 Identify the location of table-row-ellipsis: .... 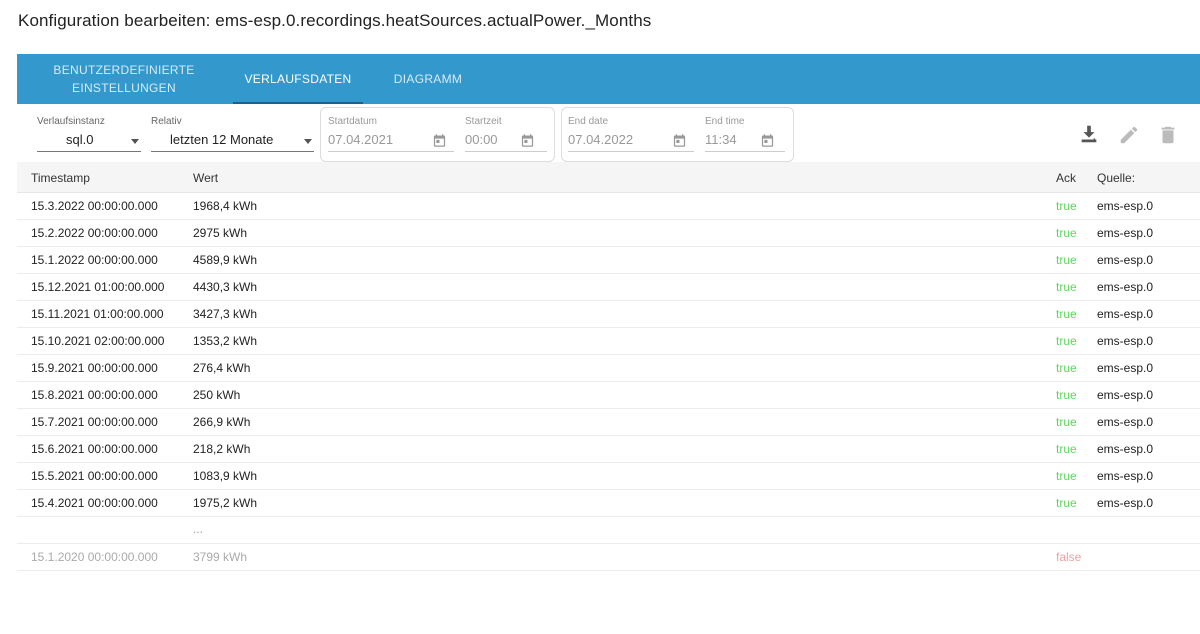
(608, 530).